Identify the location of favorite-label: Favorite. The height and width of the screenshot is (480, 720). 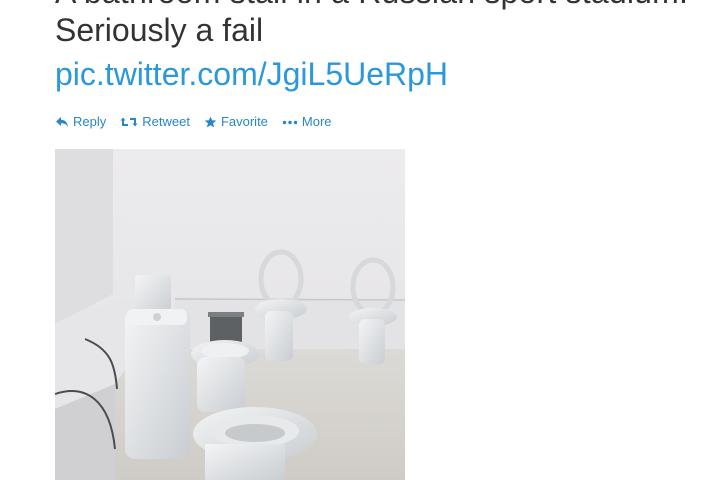
(244, 121).